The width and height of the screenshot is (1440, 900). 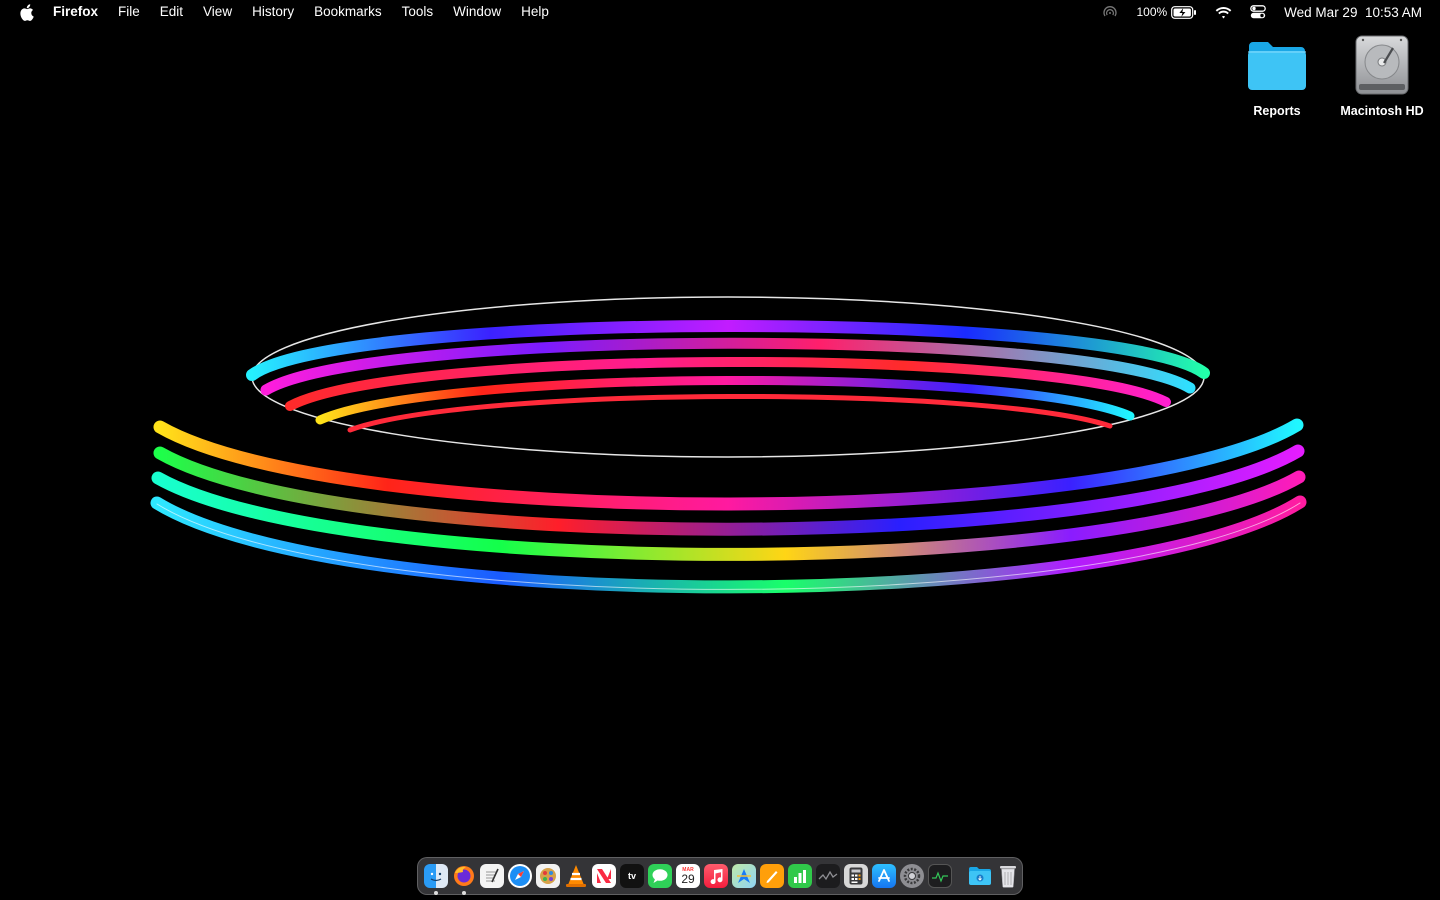 I want to click on menu-file: File, so click(x=129, y=12).